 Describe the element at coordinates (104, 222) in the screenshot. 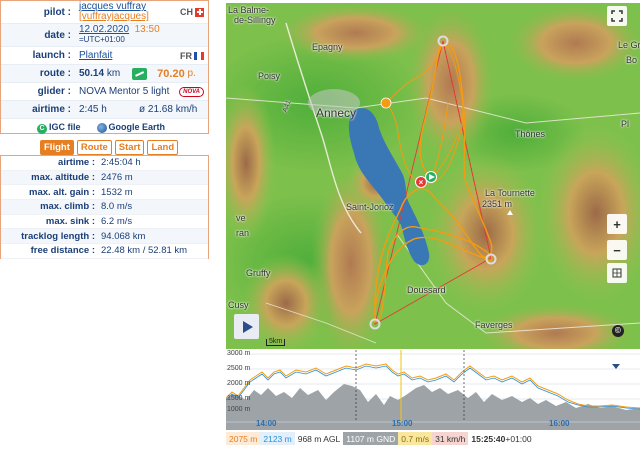

I see `stat-row: max. sink :6.2 m/s` at that location.